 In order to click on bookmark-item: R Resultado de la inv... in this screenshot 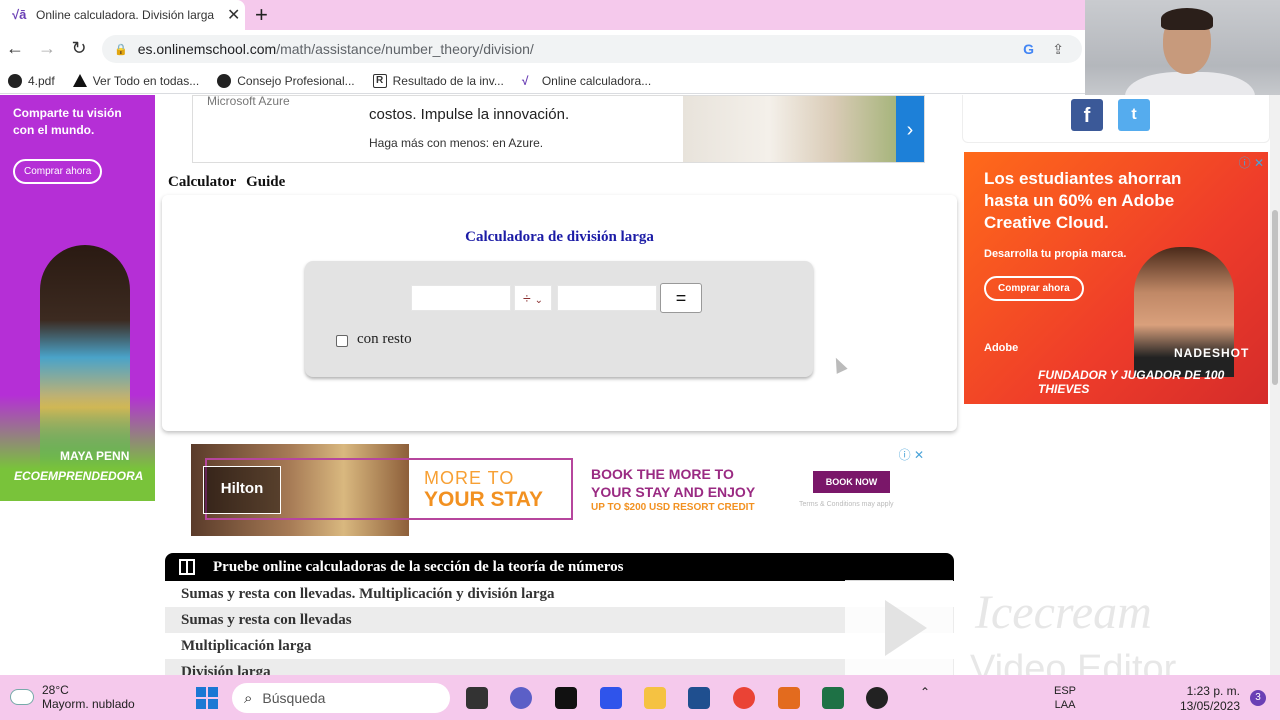, I will do `click(438, 80)`.